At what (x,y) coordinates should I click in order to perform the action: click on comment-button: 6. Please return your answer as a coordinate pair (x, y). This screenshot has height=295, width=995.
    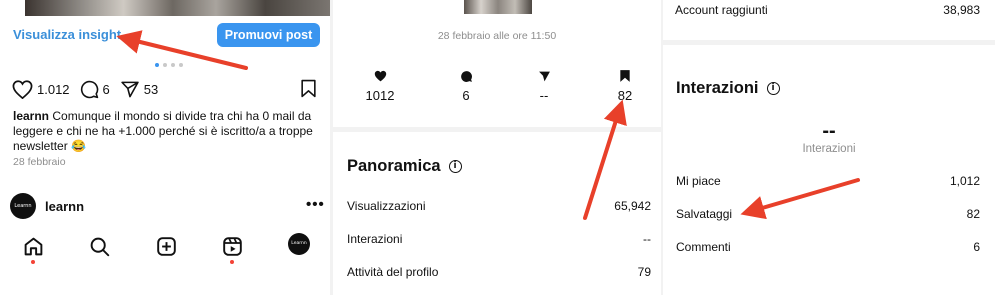
    Looking at the image, I should click on (95, 89).